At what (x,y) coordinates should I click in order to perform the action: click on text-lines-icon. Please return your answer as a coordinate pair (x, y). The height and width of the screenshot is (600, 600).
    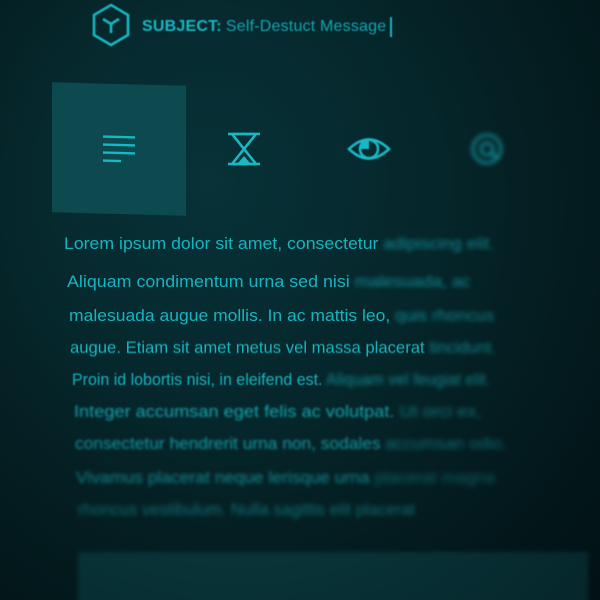
    Looking at the image, I should click on (119, 149).